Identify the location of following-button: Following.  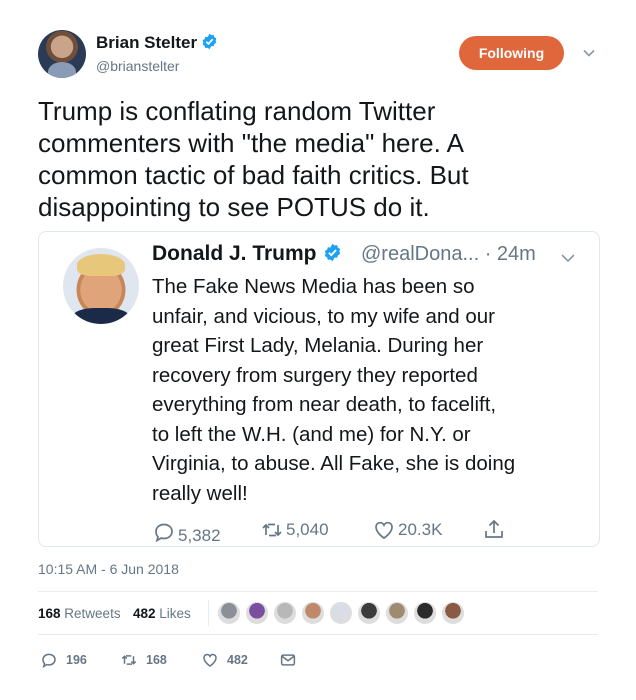
(511, 53).